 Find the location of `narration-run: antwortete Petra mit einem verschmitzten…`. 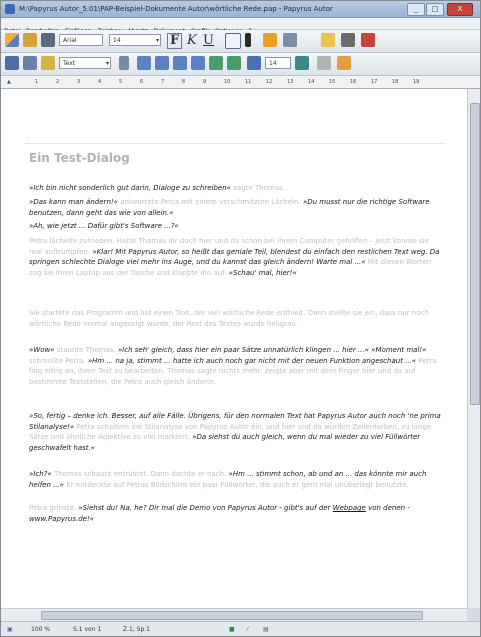

narration-run: antwortete Petra mit einem verschmitzten… is located at coordinates (210, 202).